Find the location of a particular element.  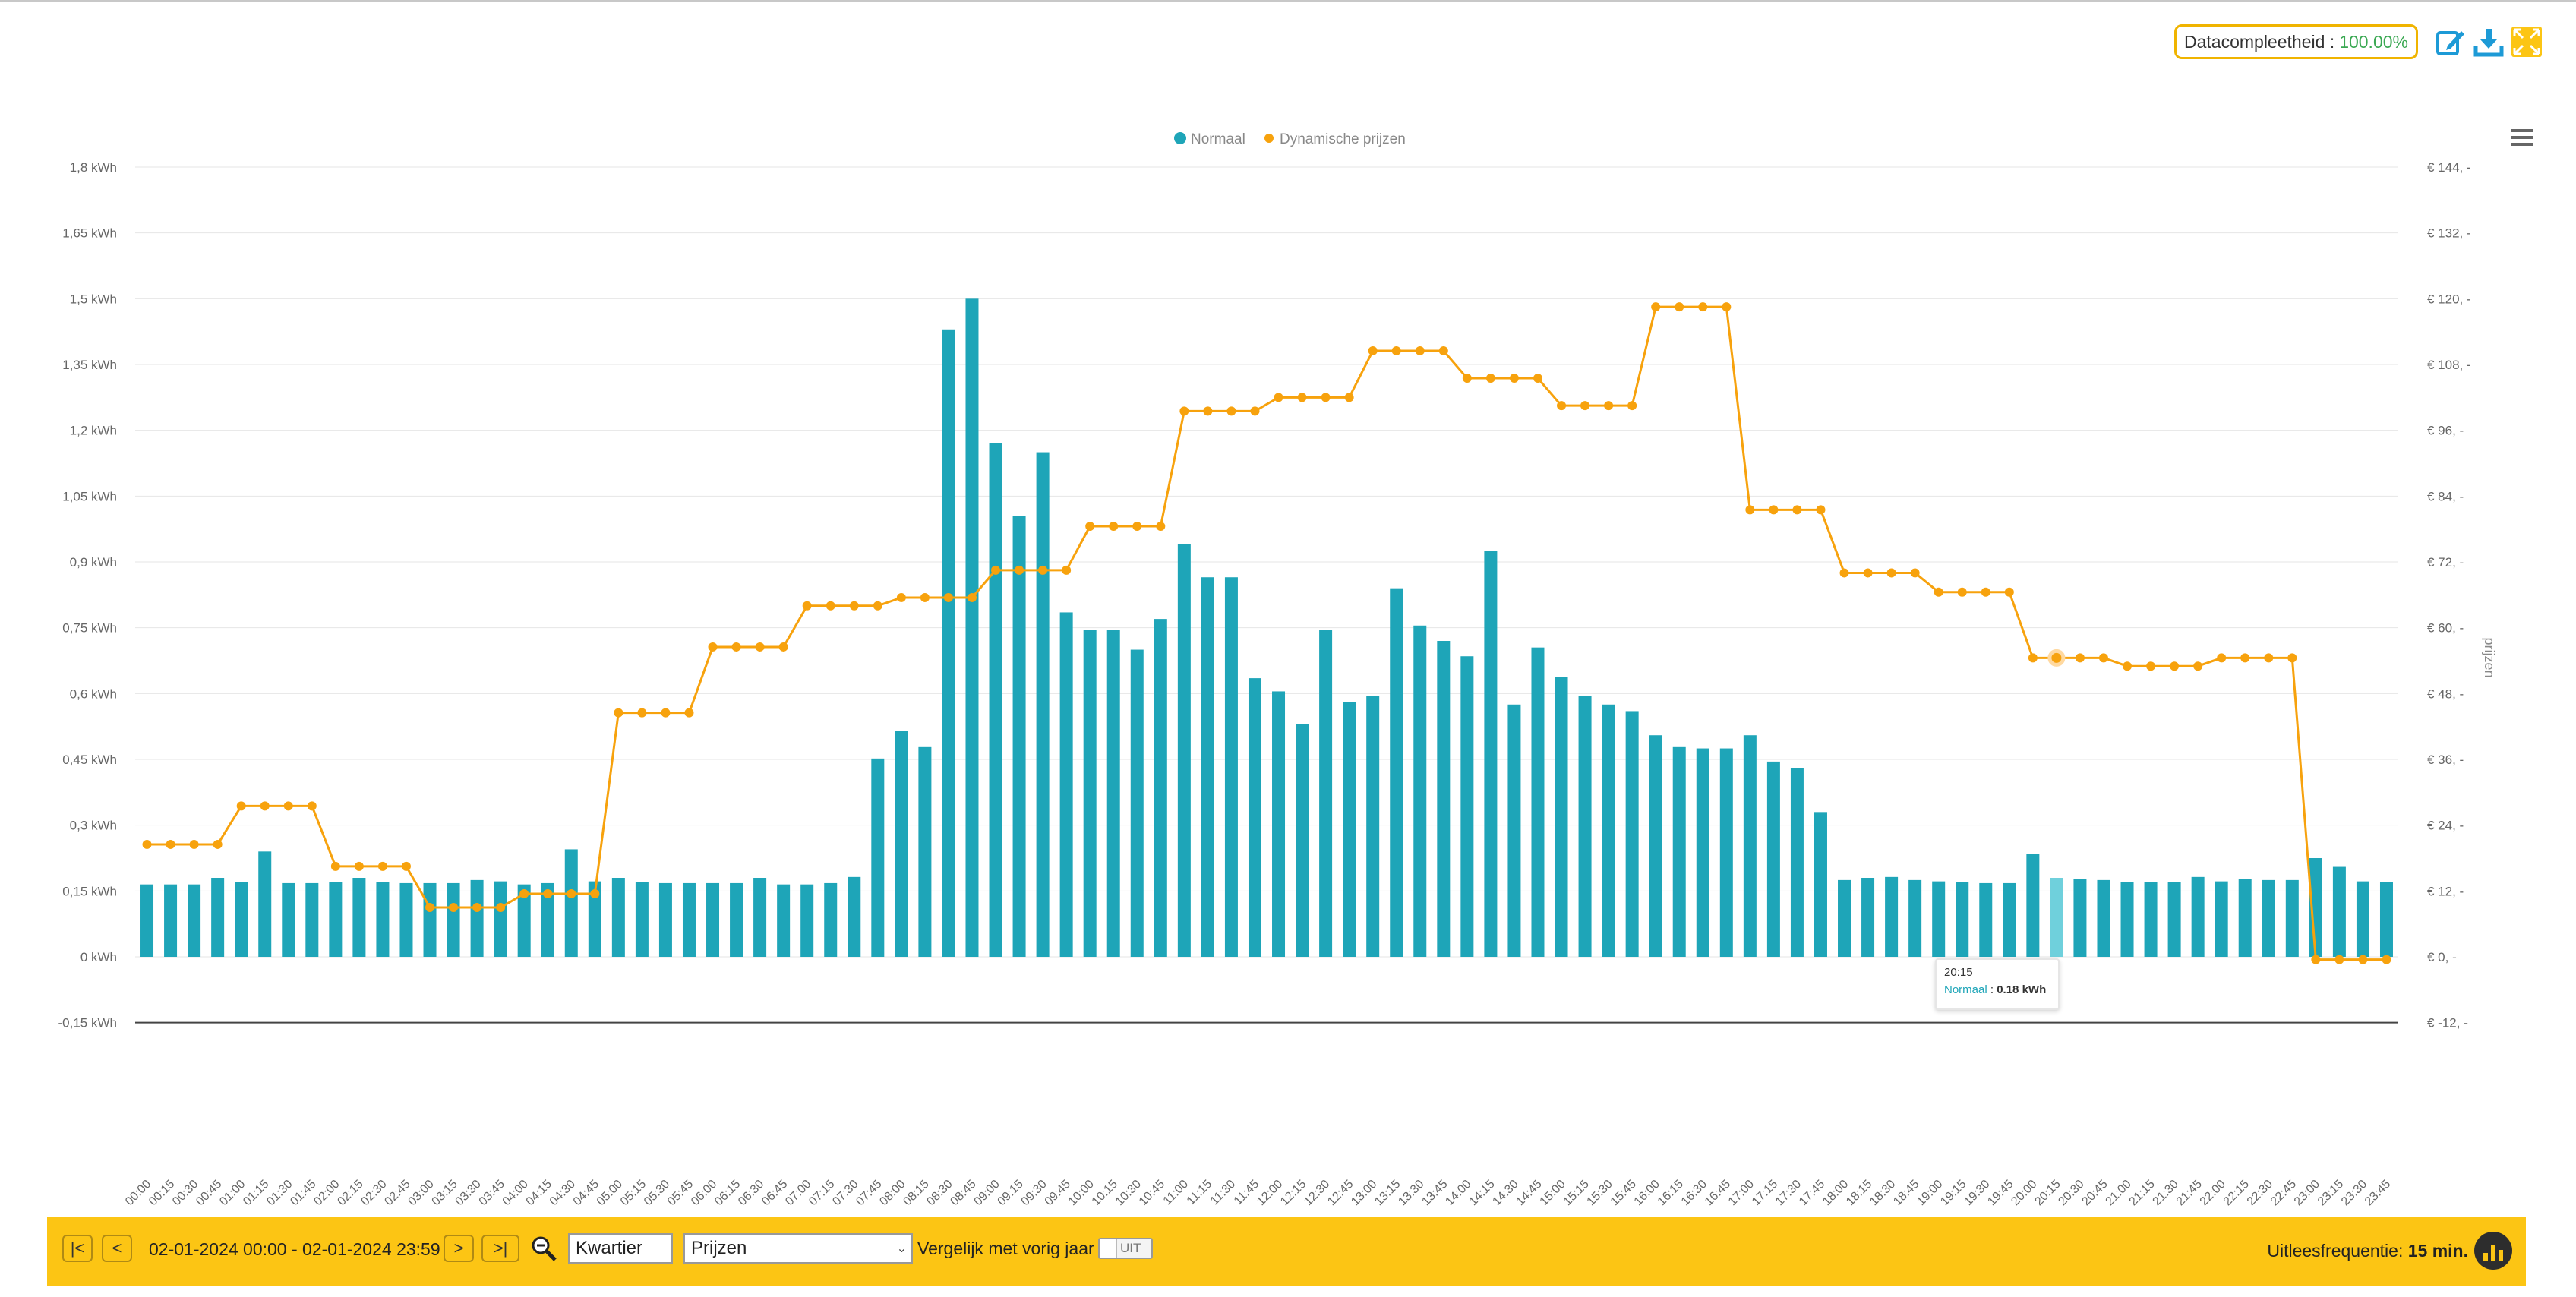

chart-menu-icon is located at coordinates (2522, 139).